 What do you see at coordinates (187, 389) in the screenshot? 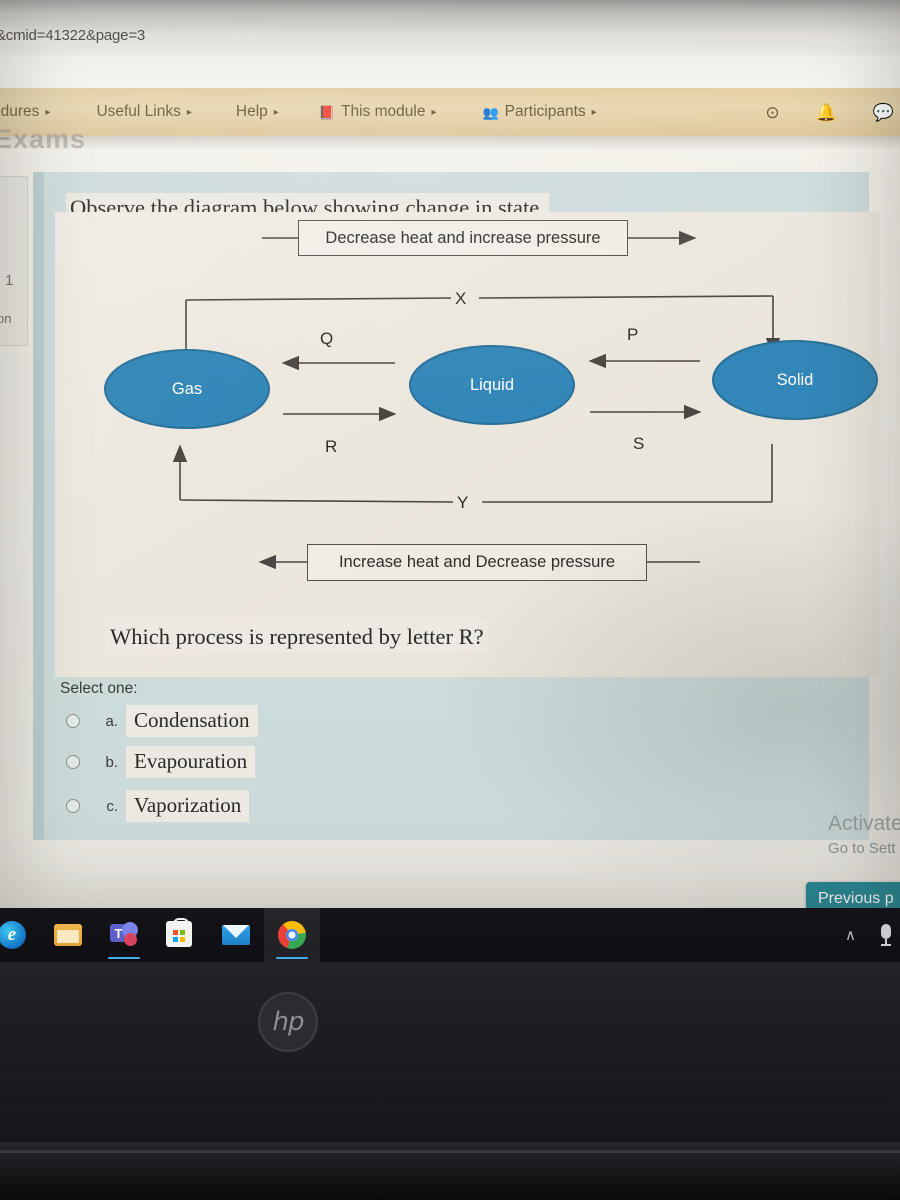
I see `node-label-gas: Gas` at bounding box center [187, 389].